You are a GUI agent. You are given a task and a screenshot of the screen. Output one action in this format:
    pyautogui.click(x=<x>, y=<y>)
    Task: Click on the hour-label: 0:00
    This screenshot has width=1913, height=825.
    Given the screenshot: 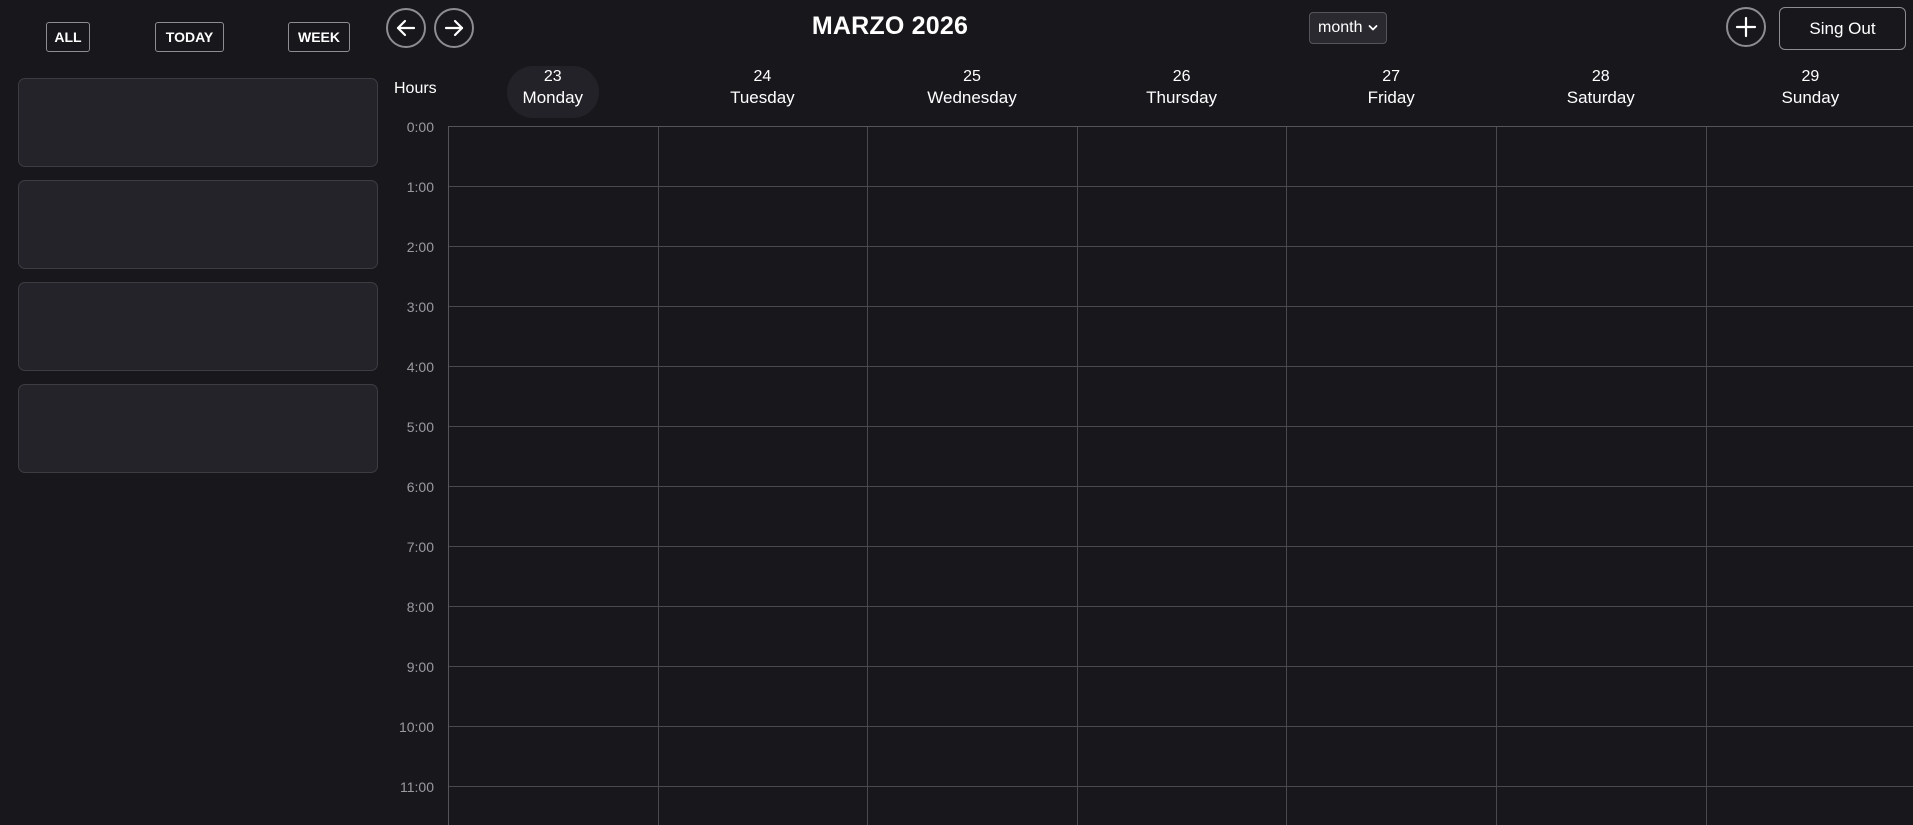 What is the action you would take?
    pyautogui.click(x=420, y=127)
    